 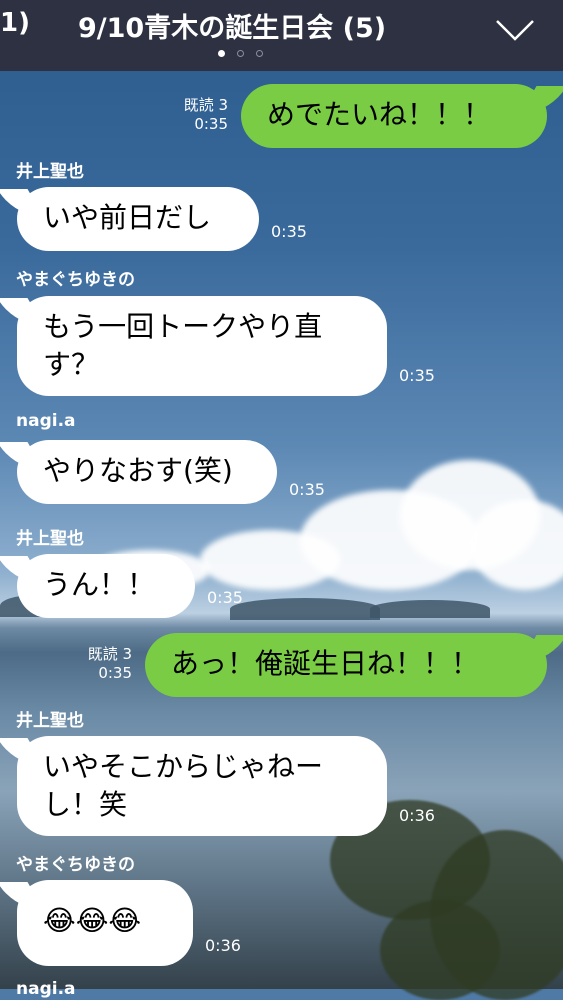 I want to click on received-message-bubble: うん！！, so click(x=106, y=586).